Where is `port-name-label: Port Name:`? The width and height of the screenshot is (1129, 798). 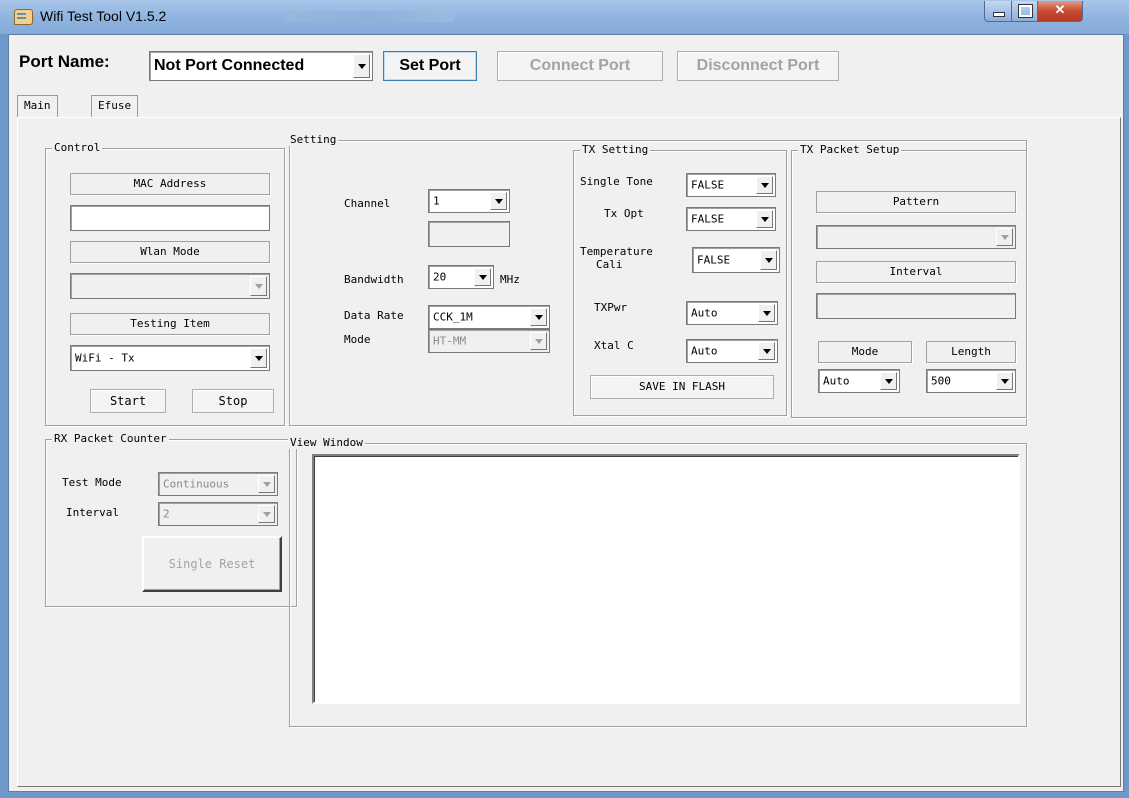 port-name-label: Port Name: is located at coordinates (64, 61).